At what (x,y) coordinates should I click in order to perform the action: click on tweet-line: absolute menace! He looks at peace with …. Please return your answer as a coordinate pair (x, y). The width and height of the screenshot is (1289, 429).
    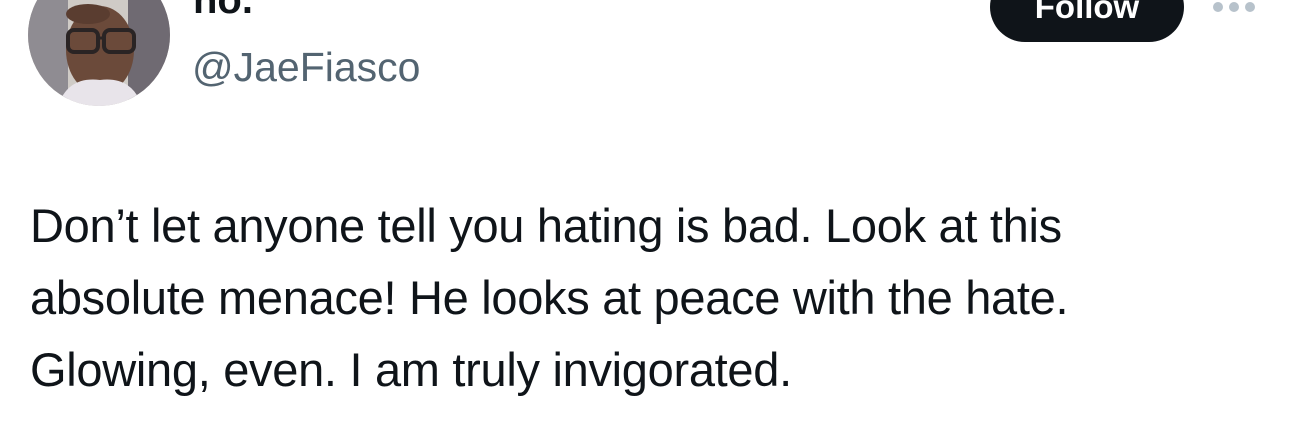
    Looking at the image, I should click on (549, 297).